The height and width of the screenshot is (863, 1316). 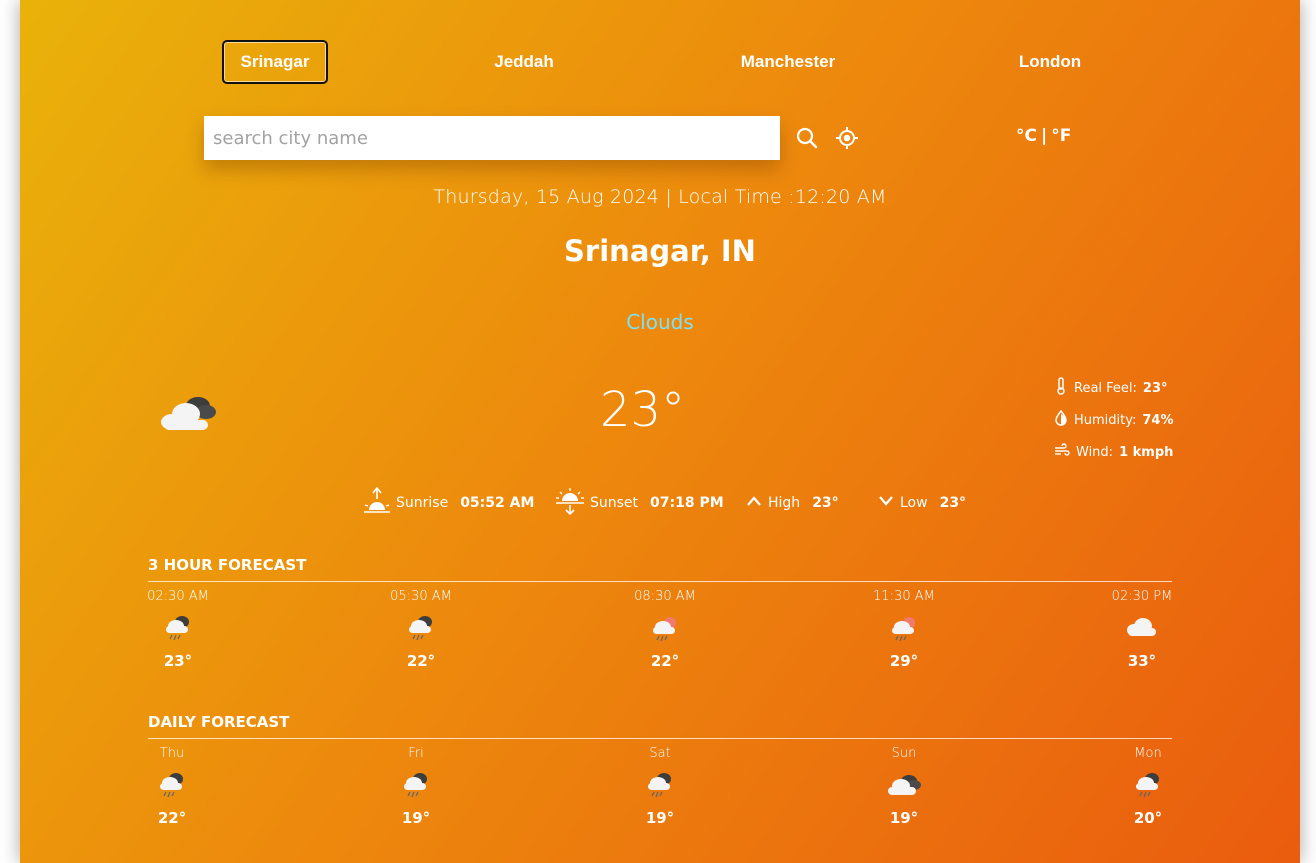 What do you see at coordinates (1062, 452) in the screenshot?
I see `wind-icon` at bounding box center [1062, 452].